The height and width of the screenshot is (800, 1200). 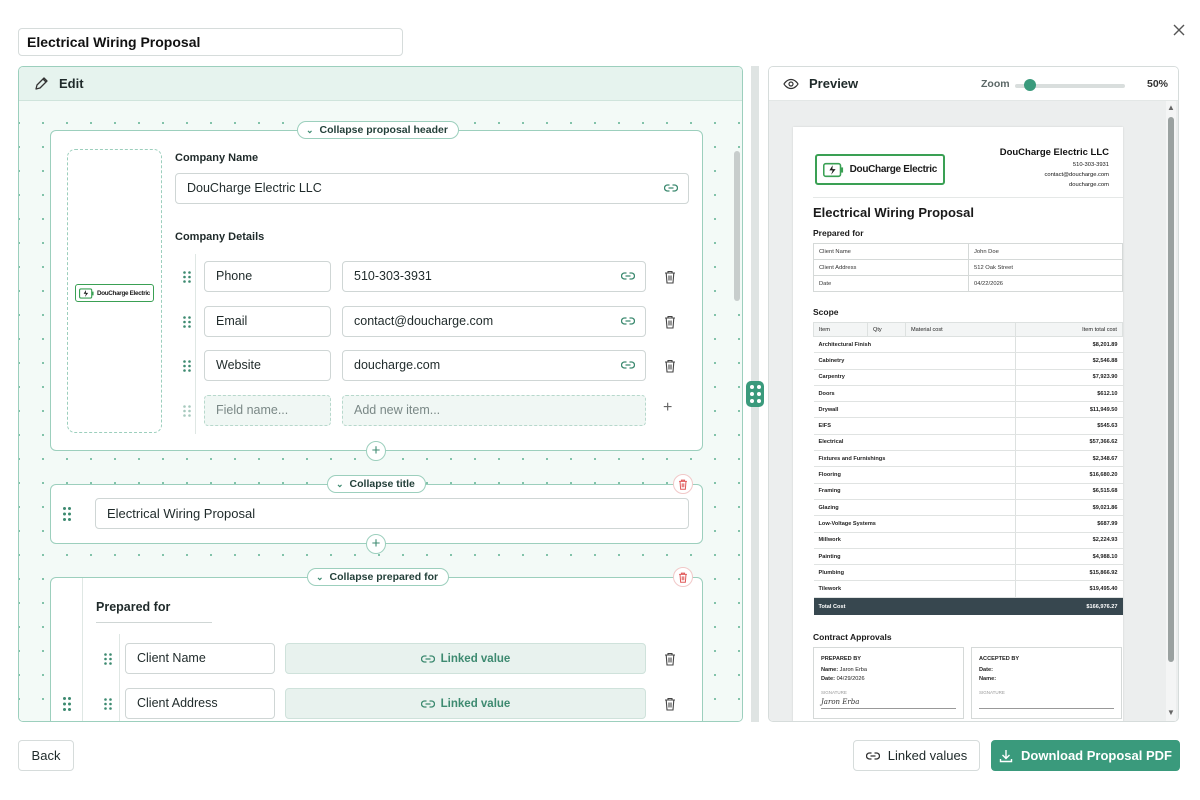 What do you see at coordinates (968, 540) in the screenshot?
I see `table-row: Millwork $2,224.93` at bounding box center [968, 540].